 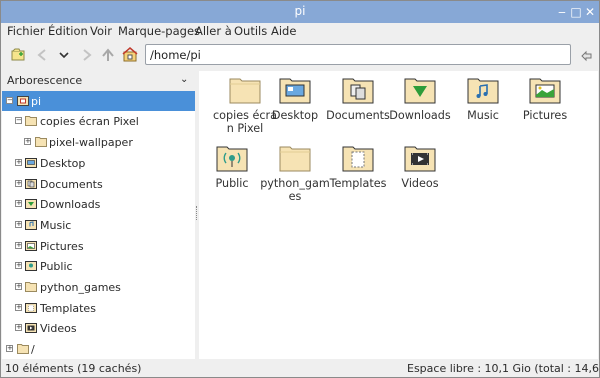 I want to click on tree-item-label: copies écran Pixel, so click(x=89, y=121).